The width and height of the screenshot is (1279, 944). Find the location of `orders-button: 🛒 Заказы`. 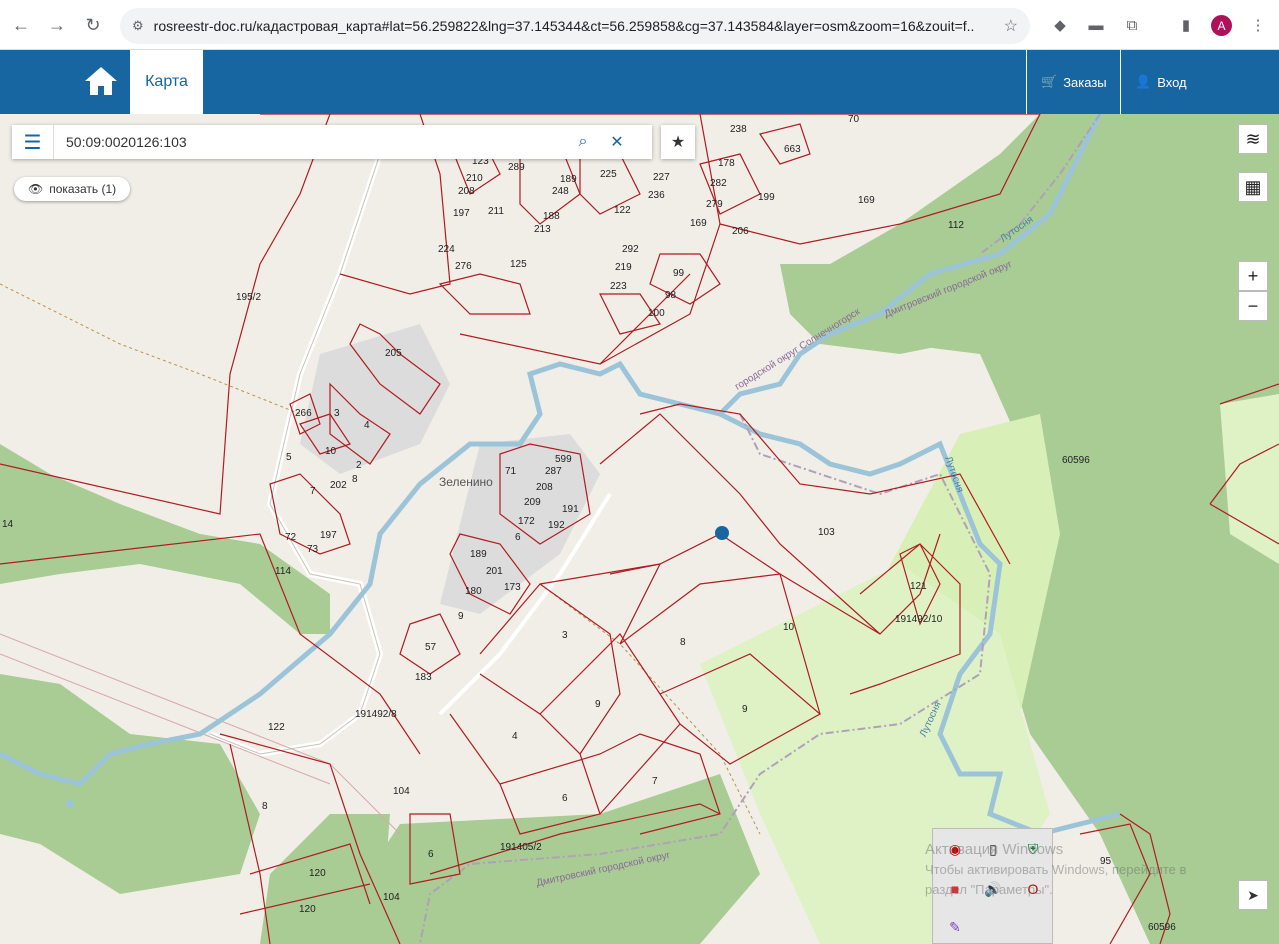

orders-button: 🛒 Заказы is located at coordinates (1073, 82).